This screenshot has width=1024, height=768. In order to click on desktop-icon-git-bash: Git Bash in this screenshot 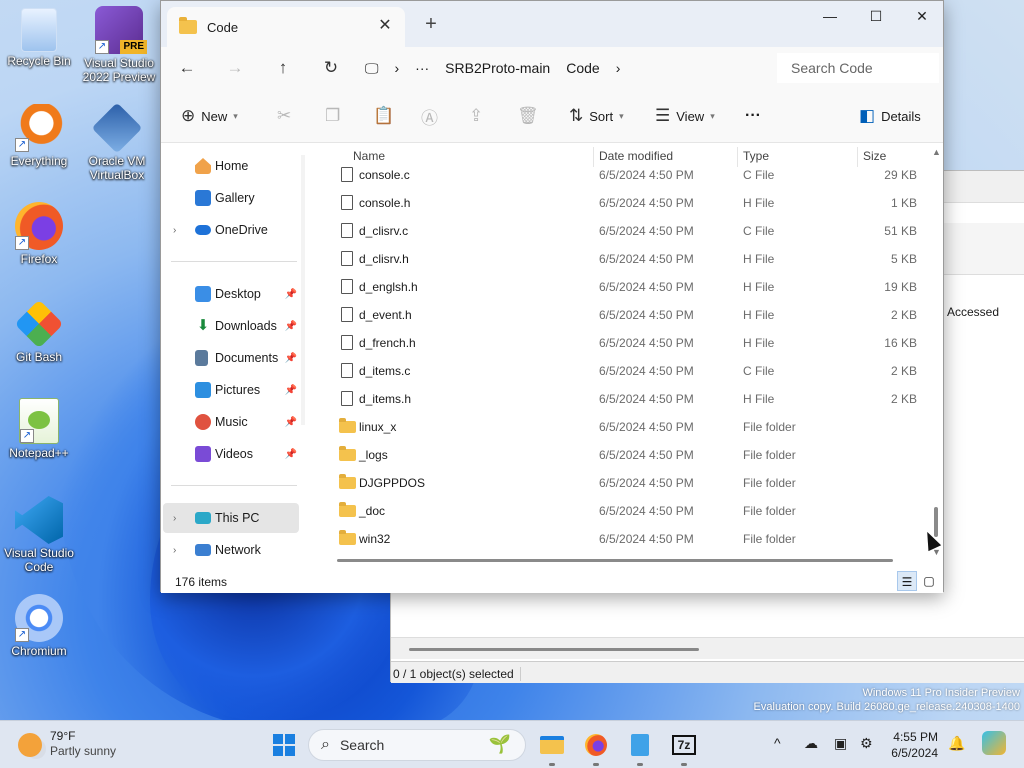, I will do `click(39, 331)`.